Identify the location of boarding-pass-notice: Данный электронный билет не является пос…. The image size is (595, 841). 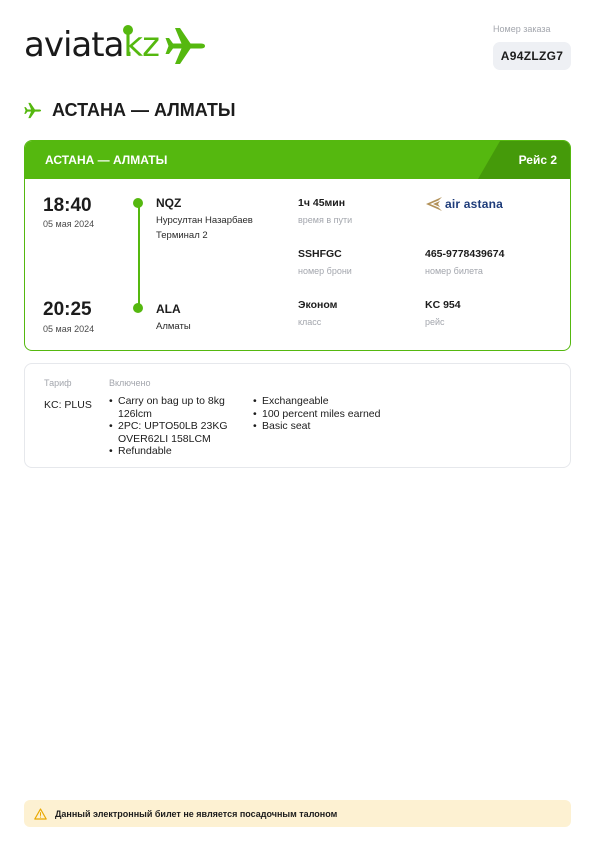
(297, 813).